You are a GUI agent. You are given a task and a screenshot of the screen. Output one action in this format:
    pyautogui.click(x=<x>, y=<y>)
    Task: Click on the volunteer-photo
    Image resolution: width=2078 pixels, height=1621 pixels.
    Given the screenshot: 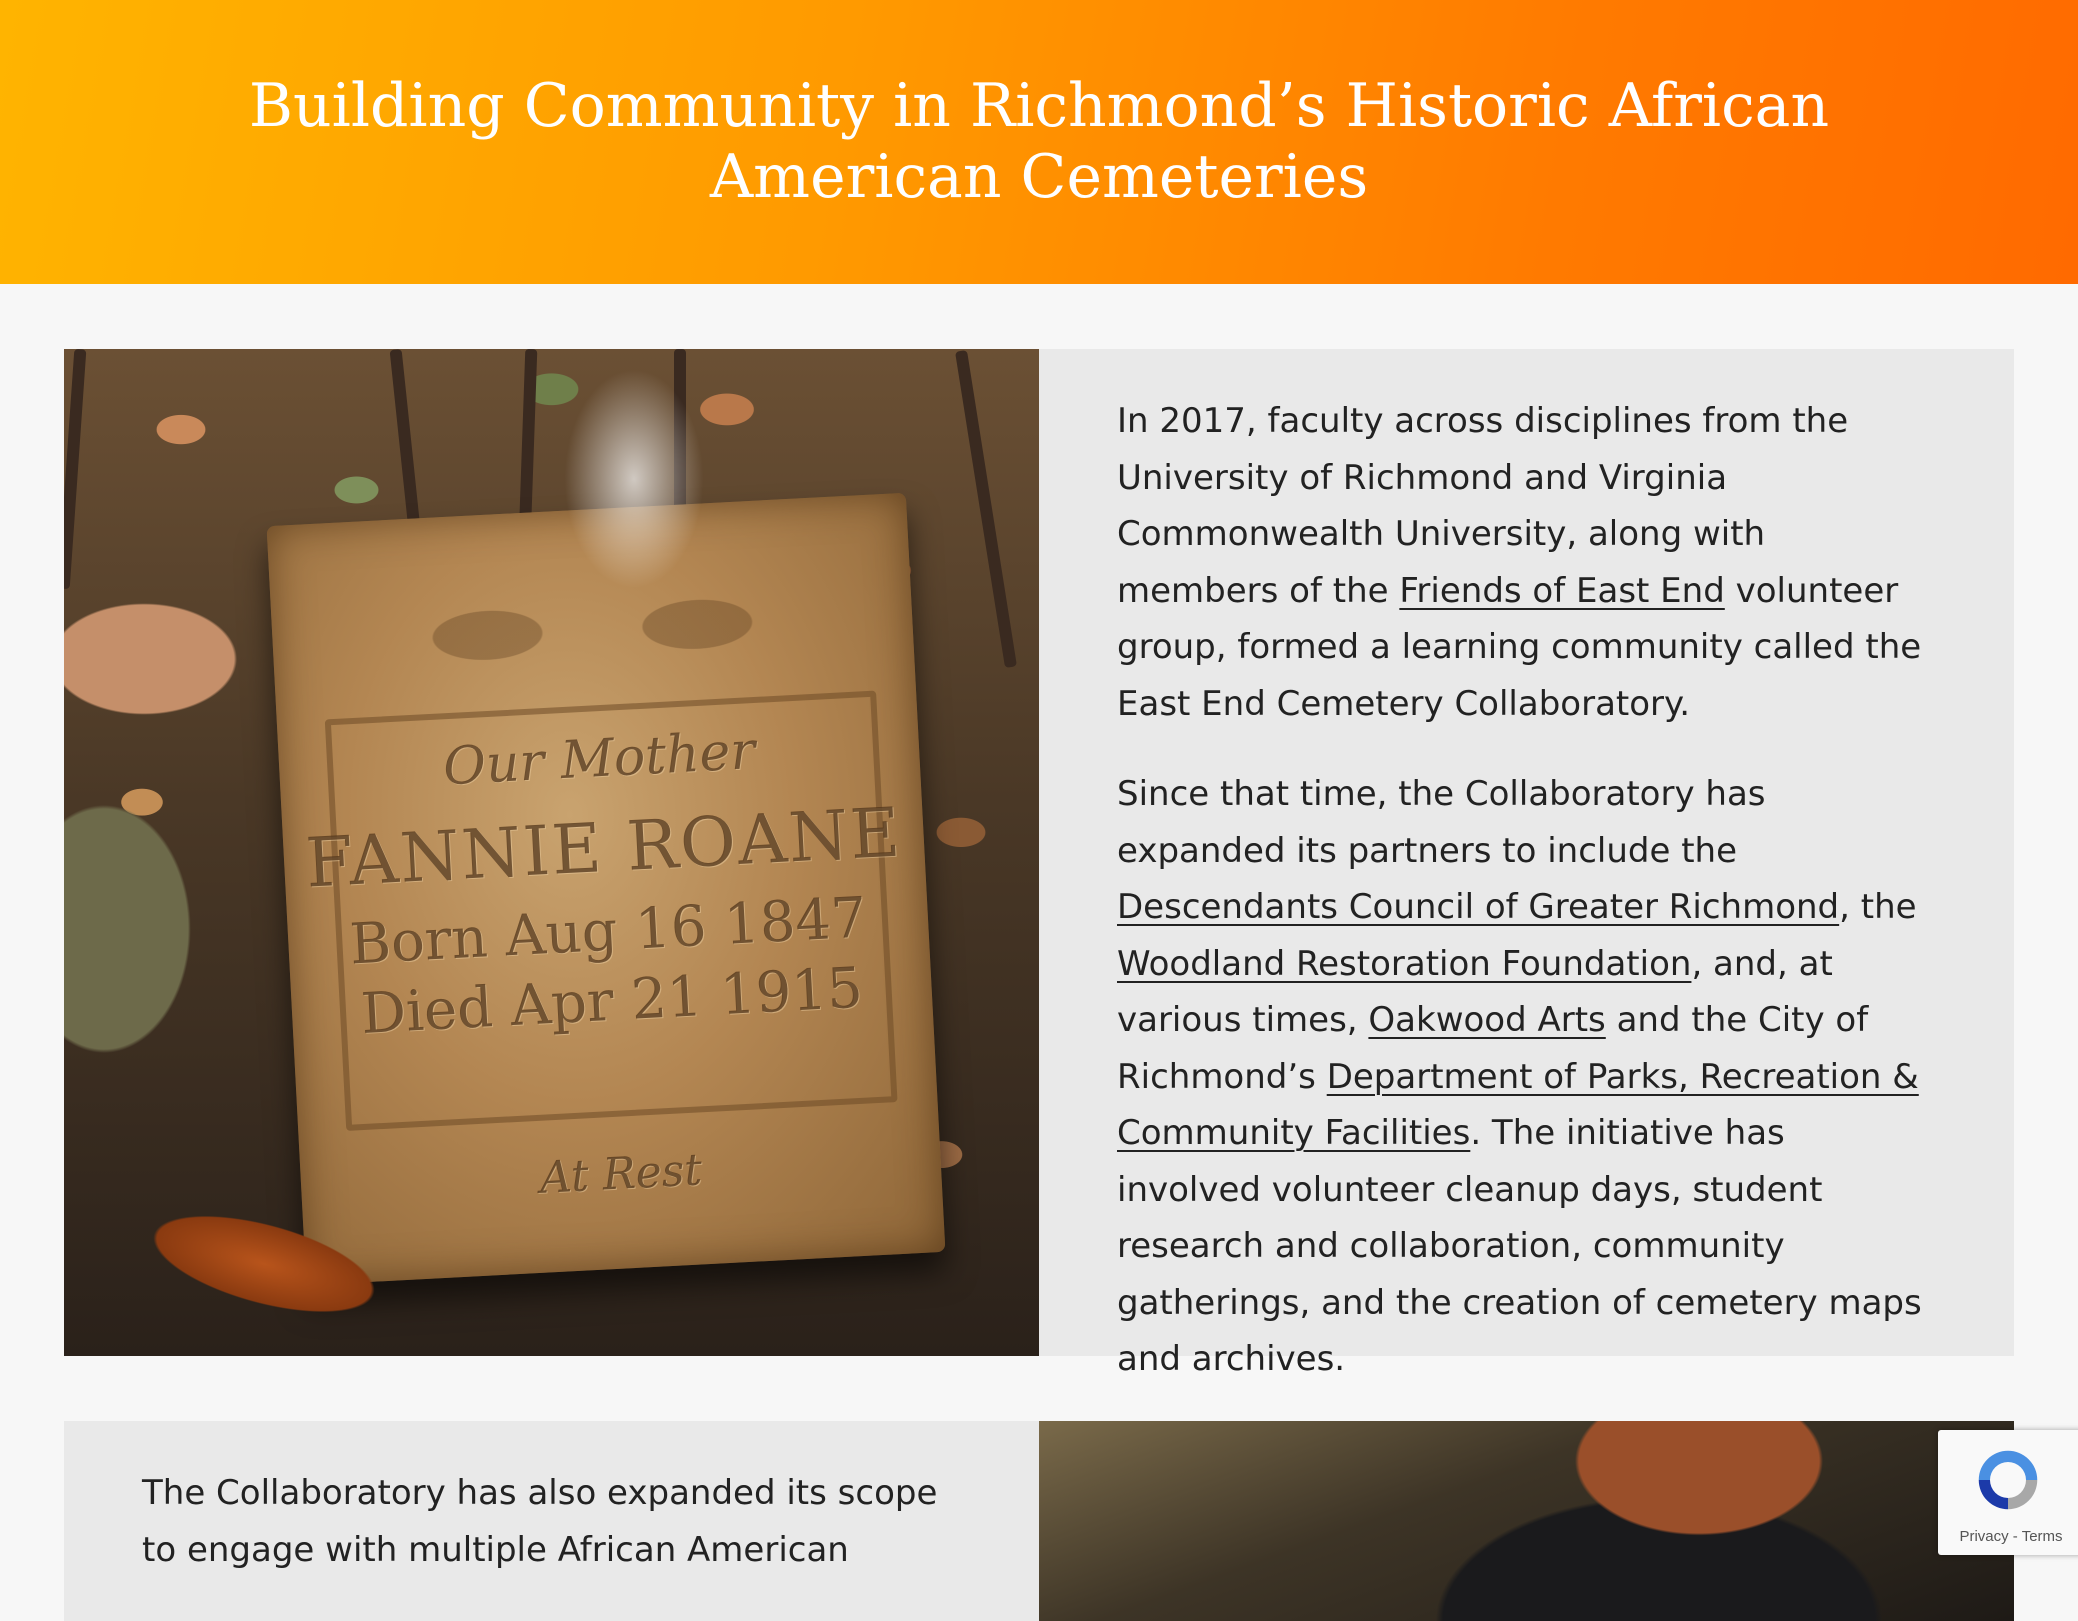 What is the action you would take?
    pyautogui.click(x=1526, y=1521)
    